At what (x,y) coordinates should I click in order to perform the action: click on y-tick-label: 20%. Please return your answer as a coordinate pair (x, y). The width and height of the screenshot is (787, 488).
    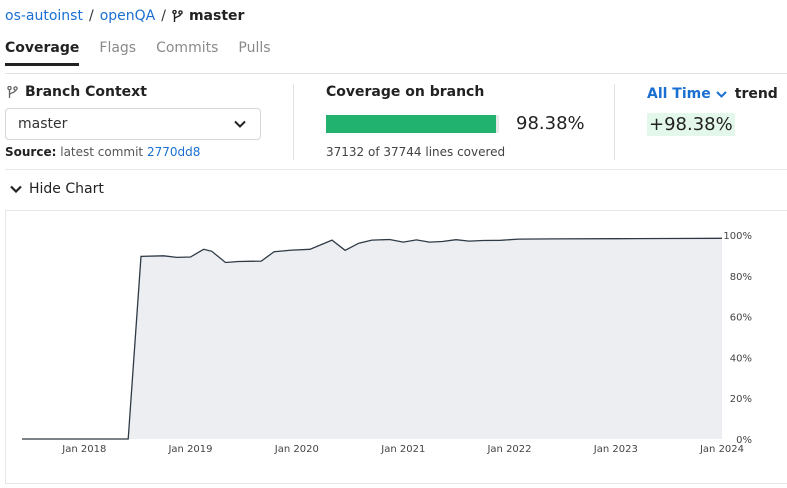
    Looking at the image, I should click on (741, 399).